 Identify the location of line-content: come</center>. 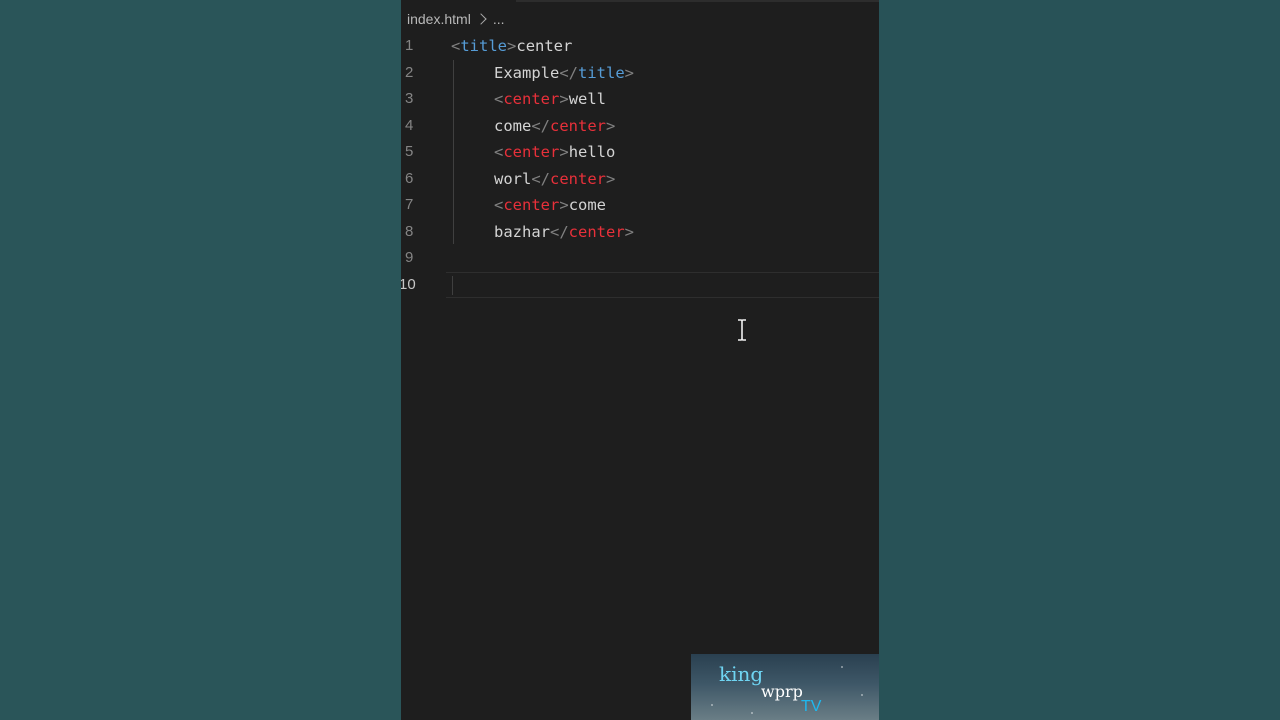
(554, 126).